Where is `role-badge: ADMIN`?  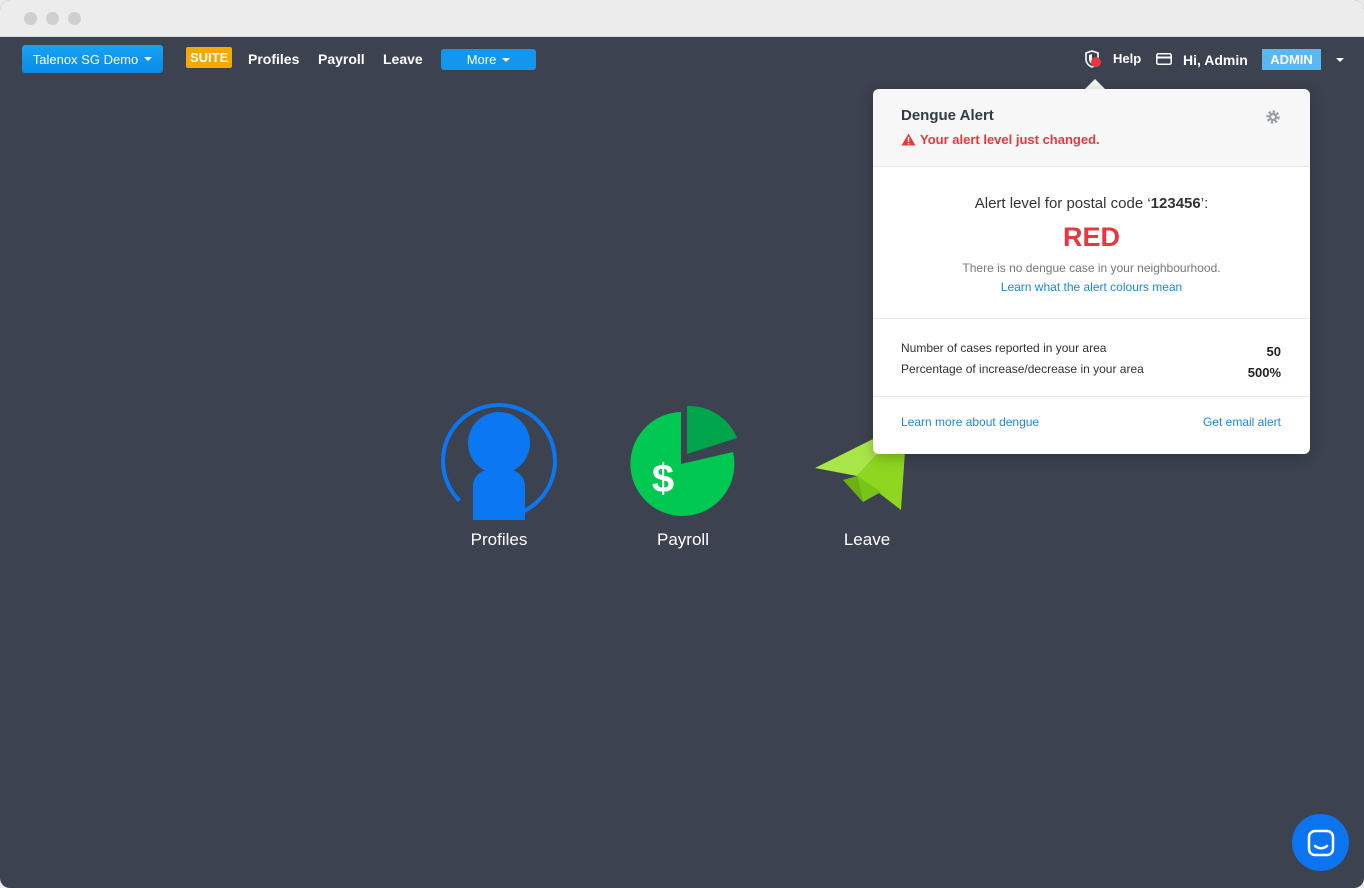
role-badge: ADMIN is located at coordinates (1291, 59).